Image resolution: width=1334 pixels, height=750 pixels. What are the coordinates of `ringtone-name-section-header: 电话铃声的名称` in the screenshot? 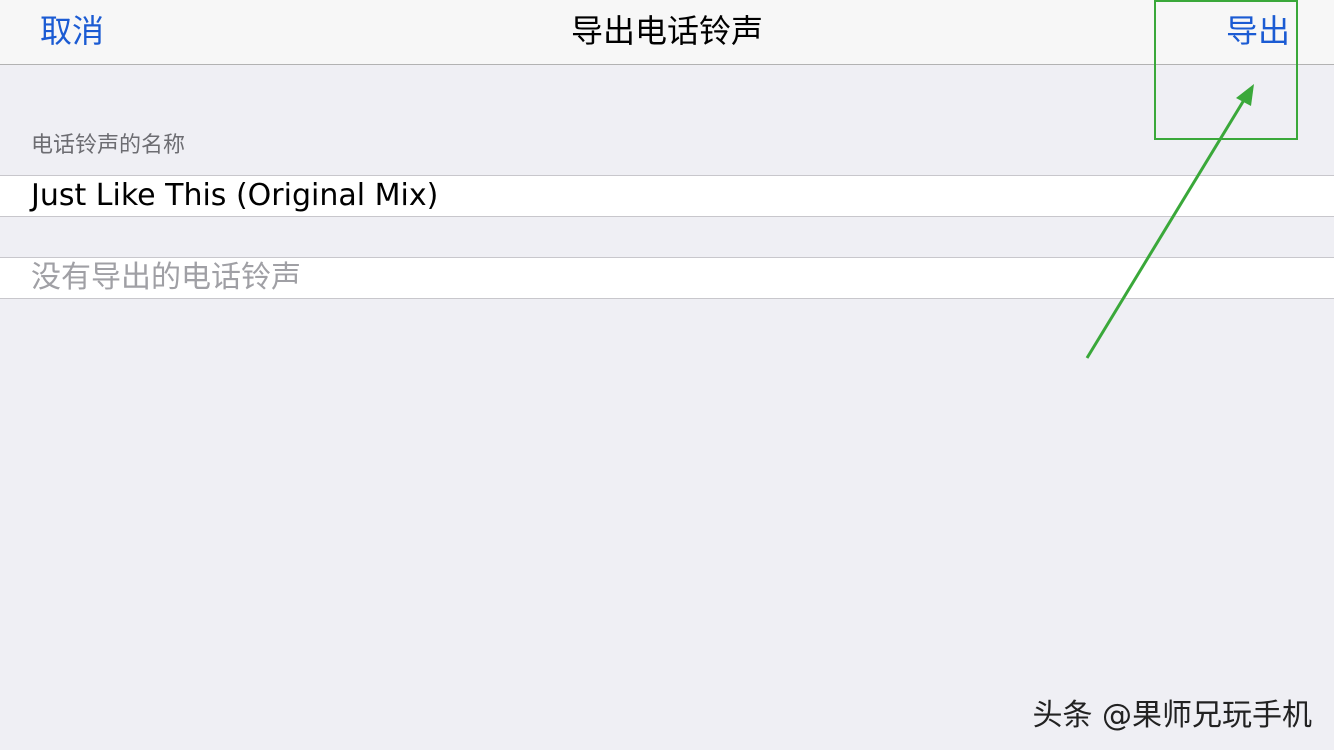 It's located at (108, 145).